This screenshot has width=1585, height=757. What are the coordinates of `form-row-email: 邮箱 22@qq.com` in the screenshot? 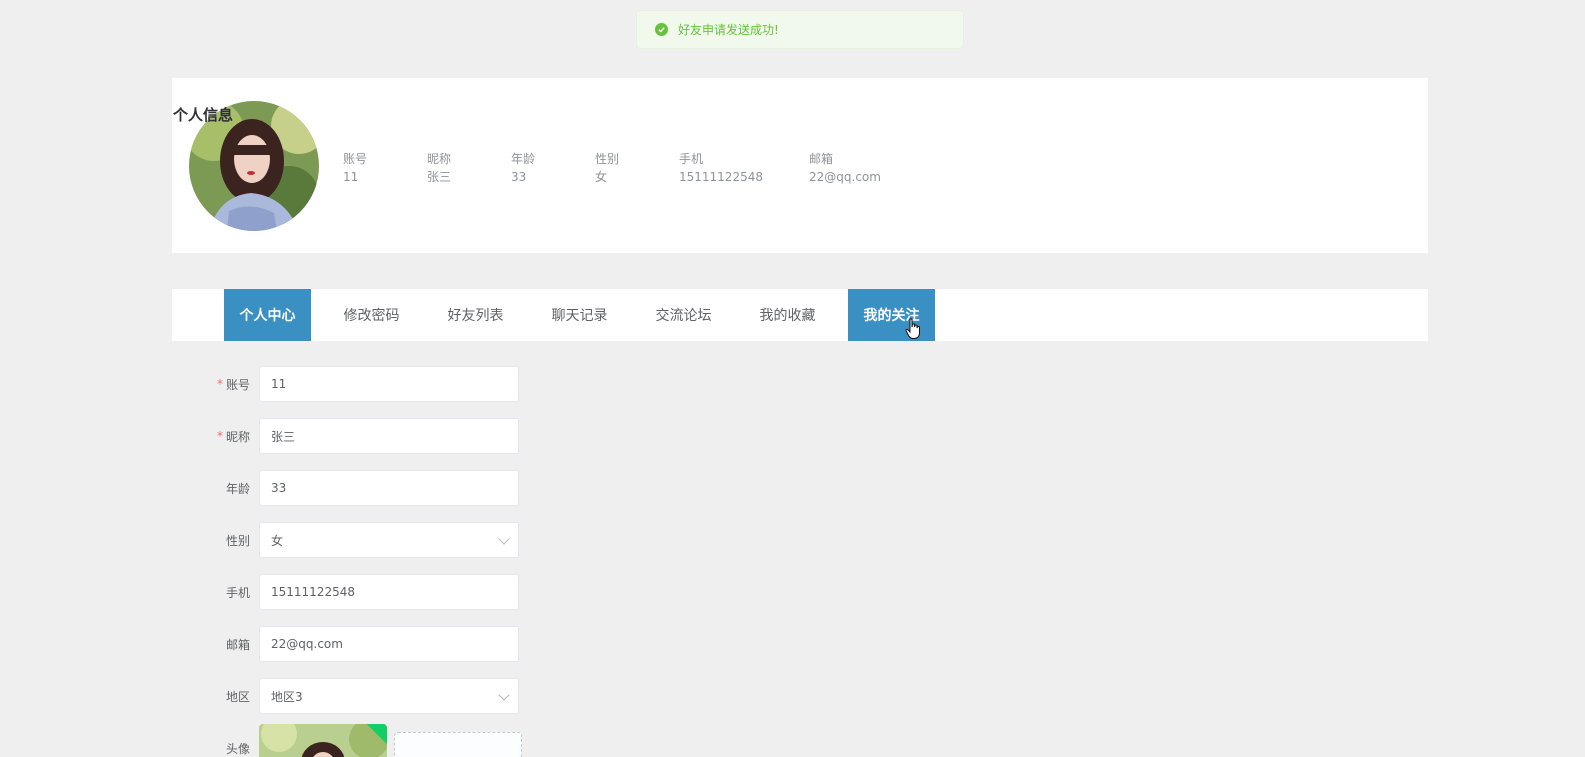 It's located at (360, 644).